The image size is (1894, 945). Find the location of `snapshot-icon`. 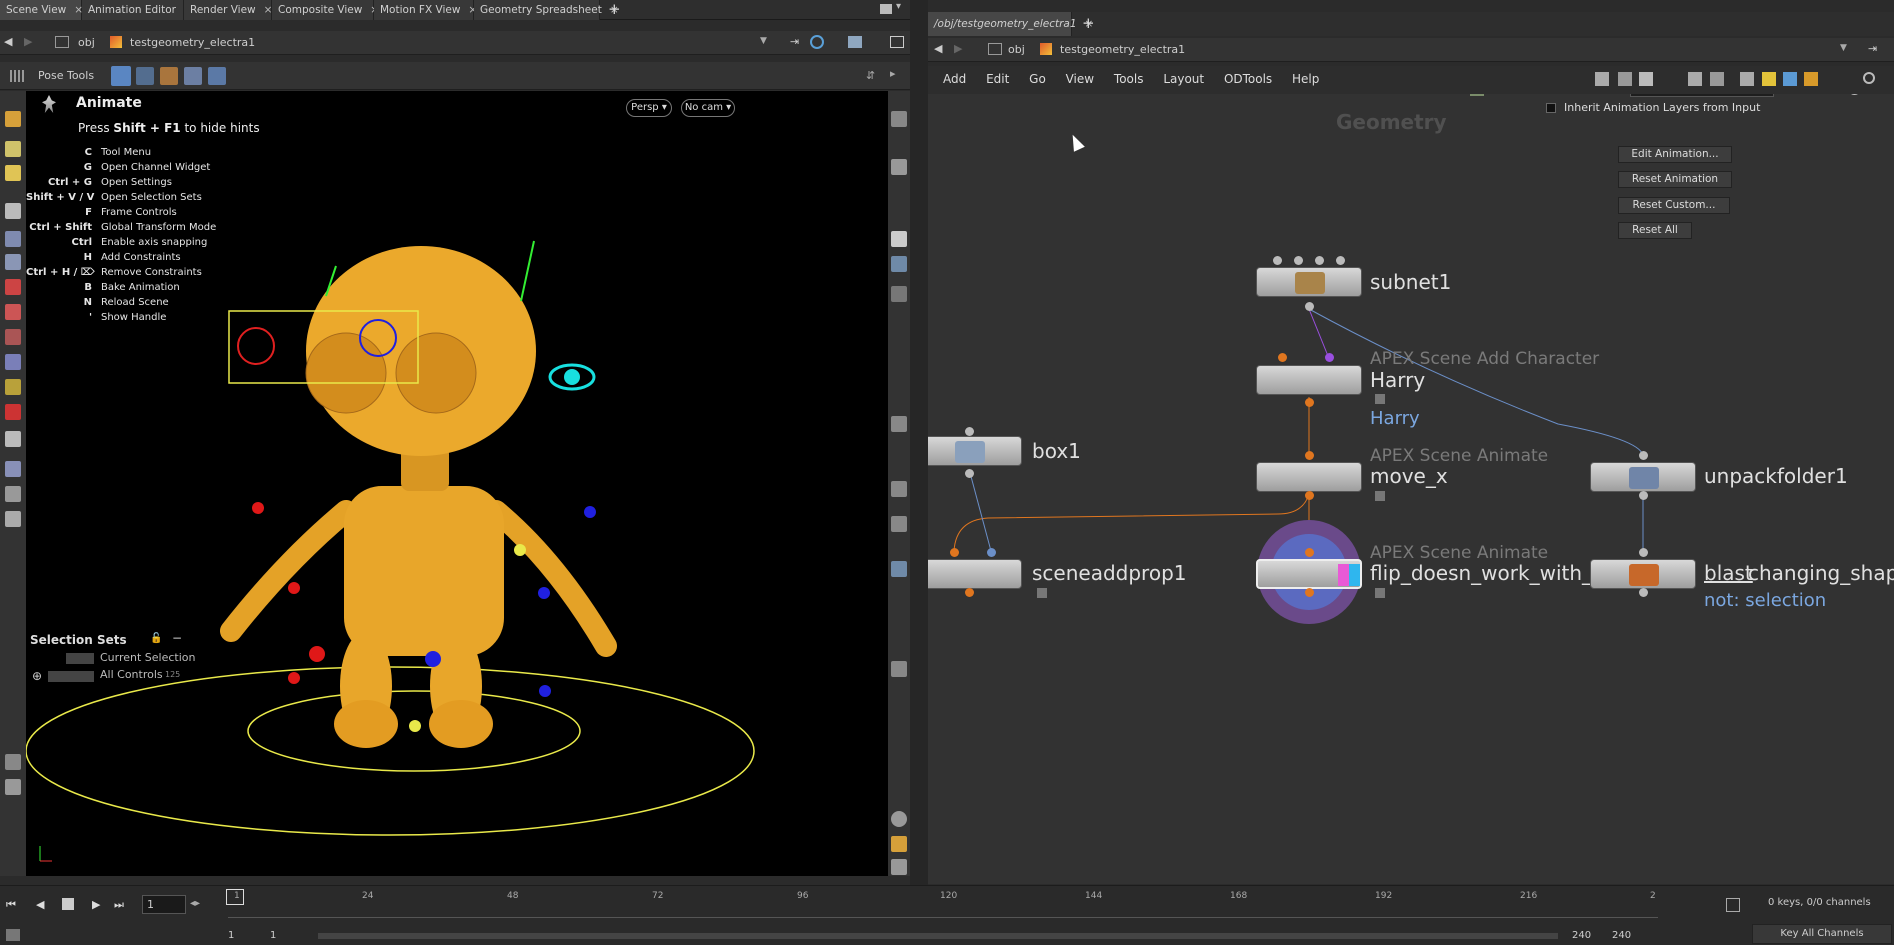

snapshot-icon is located at coordinates (899, 524).